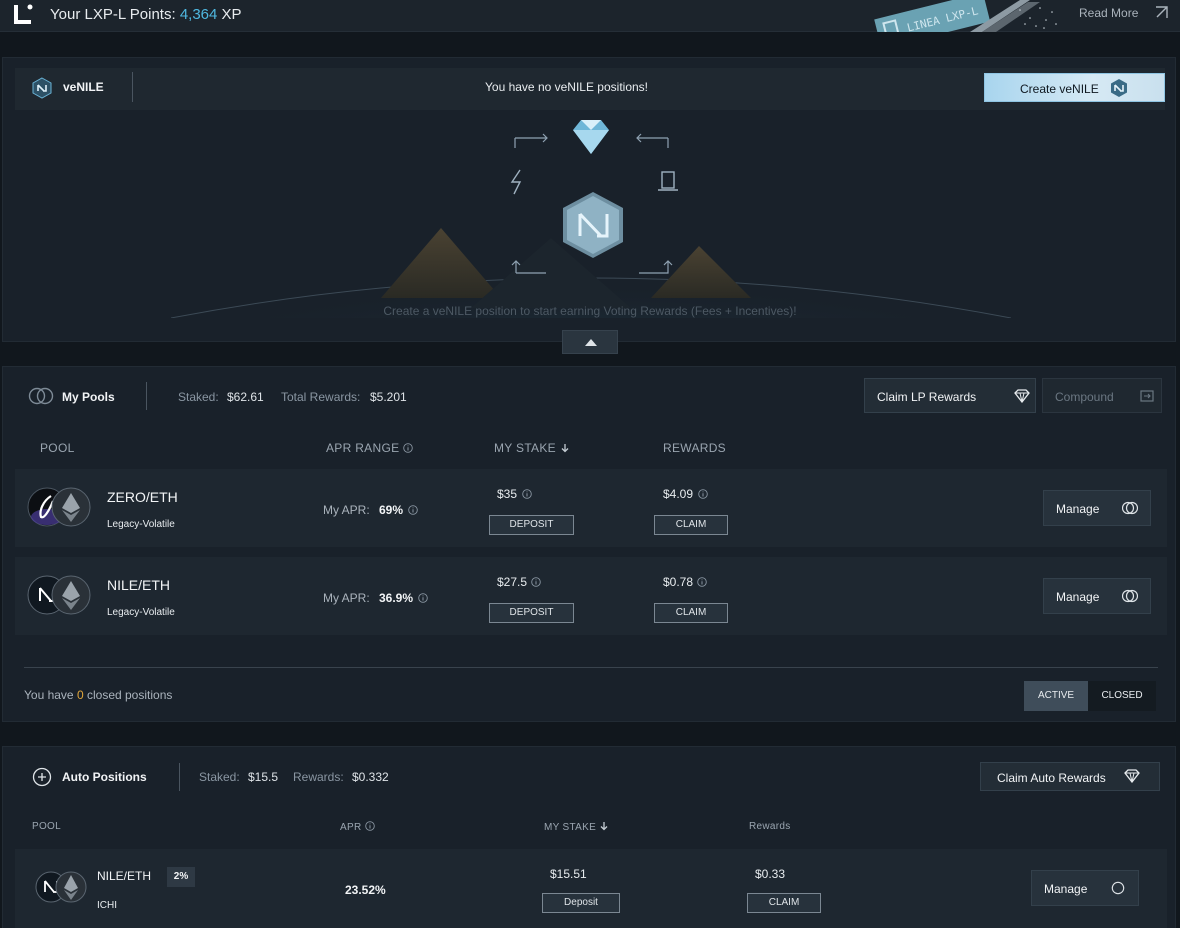  Describe the element at coordinates (1130, 508) in the screenshot. I see `pools-icon` at that location.